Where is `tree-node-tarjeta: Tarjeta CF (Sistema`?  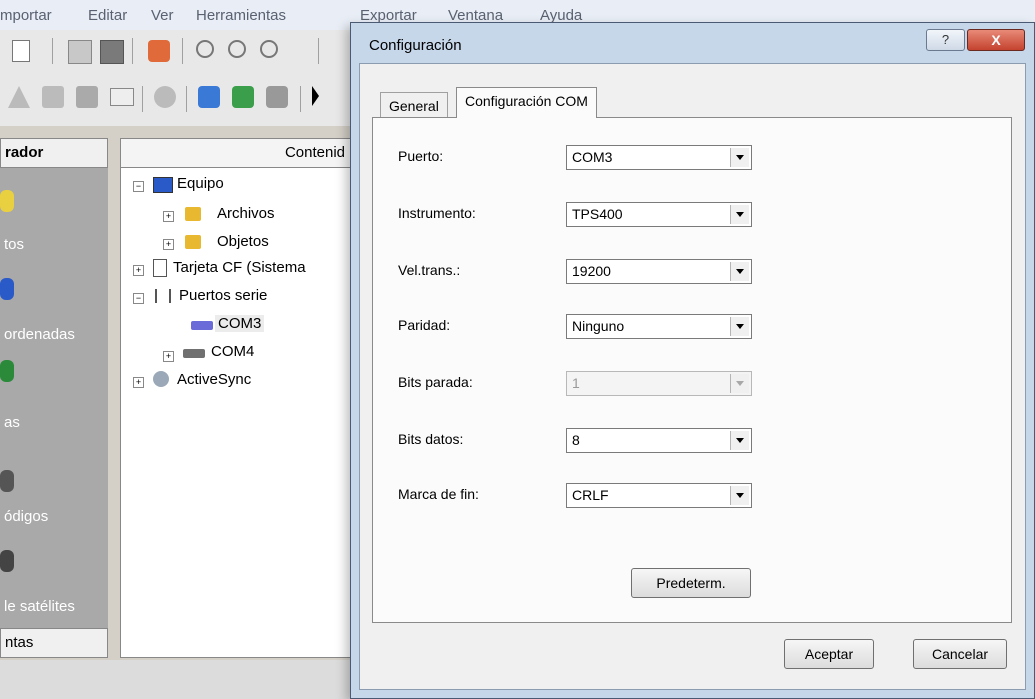 tree-node-tarjeta: Tarjeta CF (Sistema is located at coordinates (239, 267).